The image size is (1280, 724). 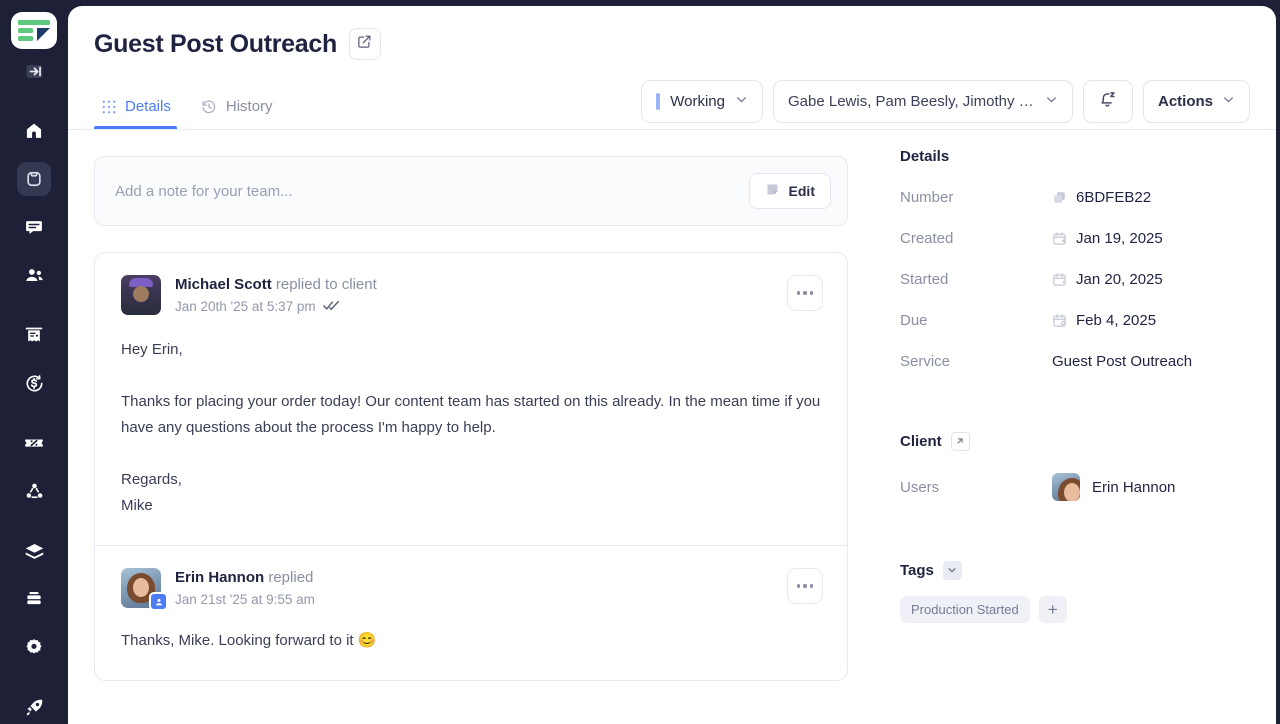 I want to click on arrow-up-right-icon, so click(x=960, y=441).